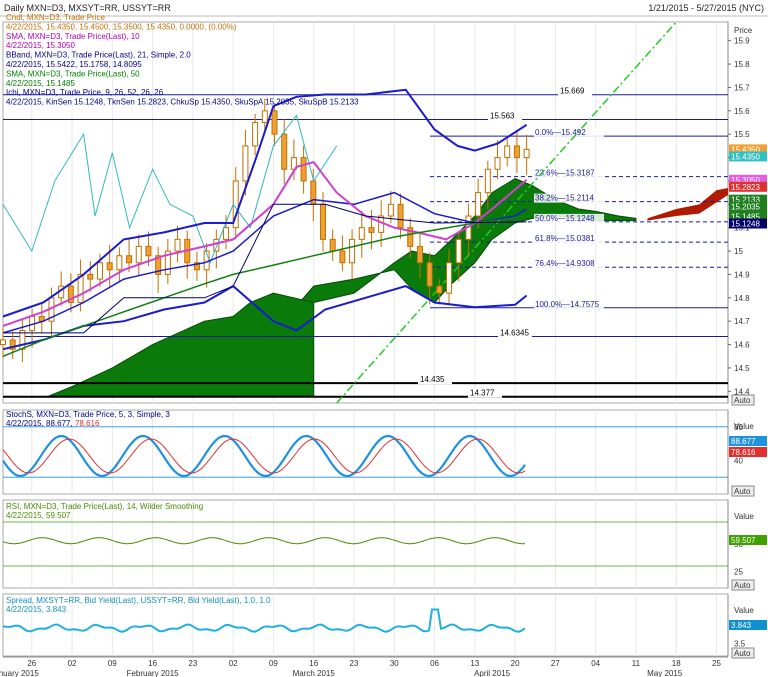 The height and width of the screenshot is (677, 768). I want to click on x-month-label: February 2015, so click(153, 673).